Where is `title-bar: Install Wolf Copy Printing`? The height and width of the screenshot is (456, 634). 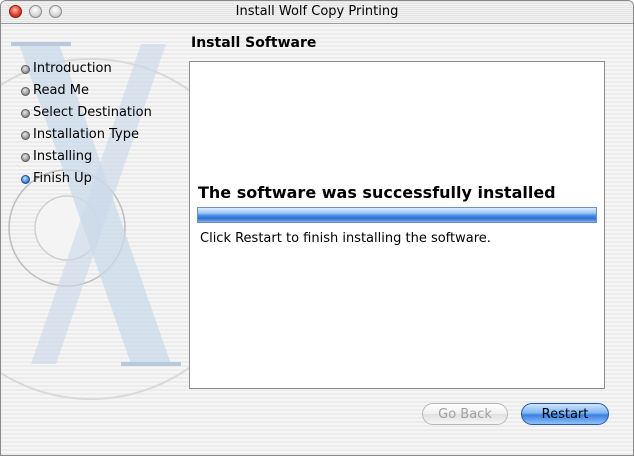
title-bar: Install Wolf Copy Printing is located at coordinates (317, 12).